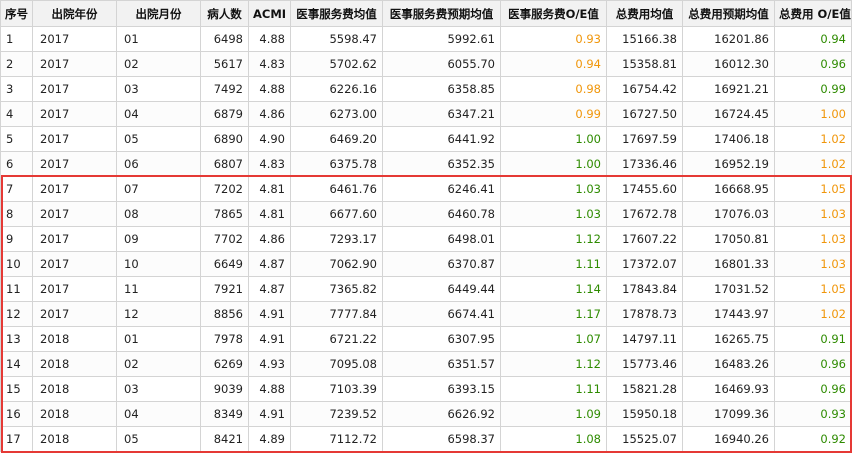 The width and height of the screenshot is (852, 453). I want to click on cell-patients: 7702, so click(224, 239).